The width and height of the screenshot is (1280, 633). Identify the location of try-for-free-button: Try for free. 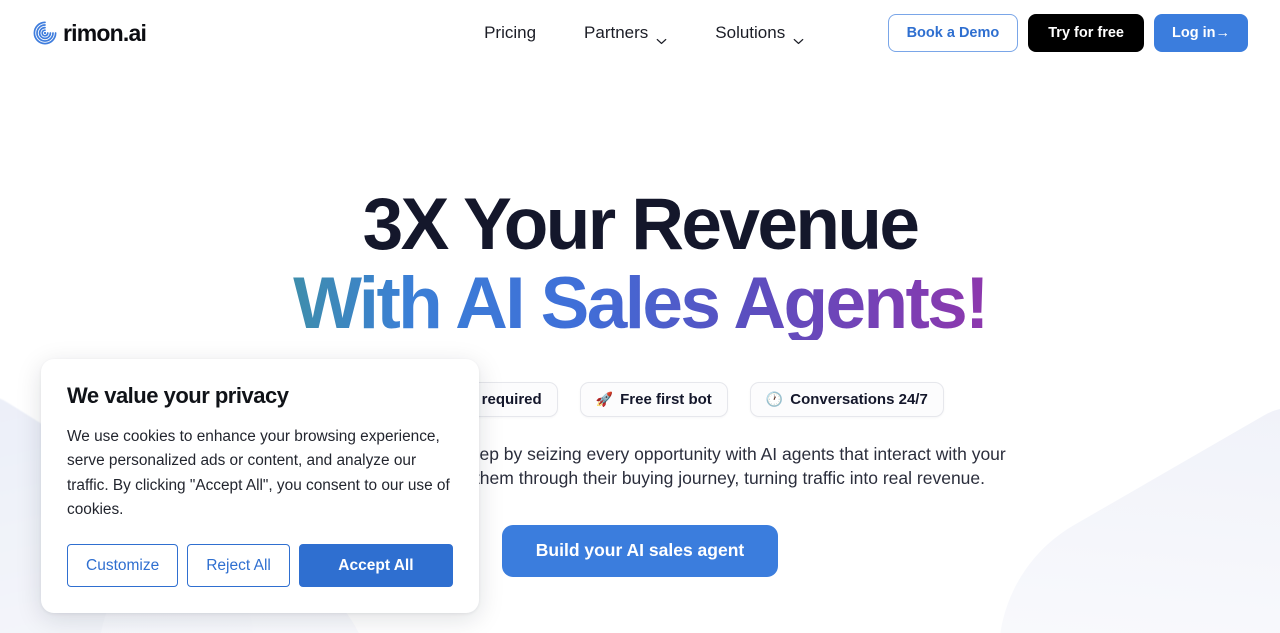
(1086, 33).